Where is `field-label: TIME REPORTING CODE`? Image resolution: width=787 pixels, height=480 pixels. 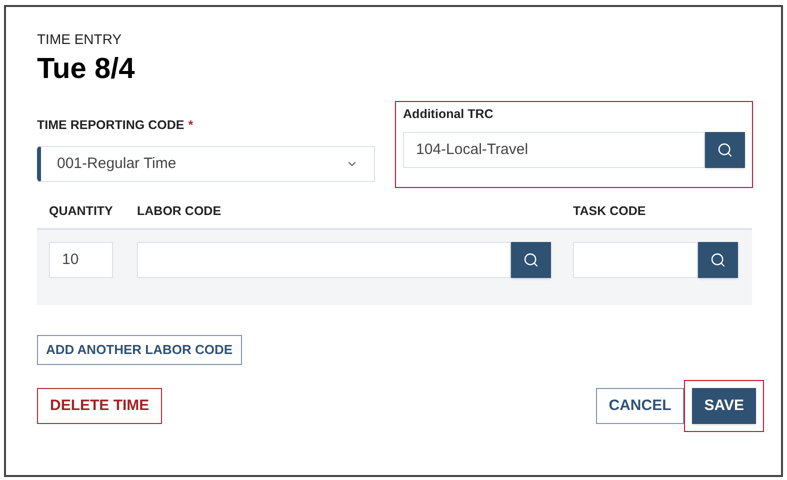
field-label: TIME REPORTING CODE is located at coordinates (110, 125).